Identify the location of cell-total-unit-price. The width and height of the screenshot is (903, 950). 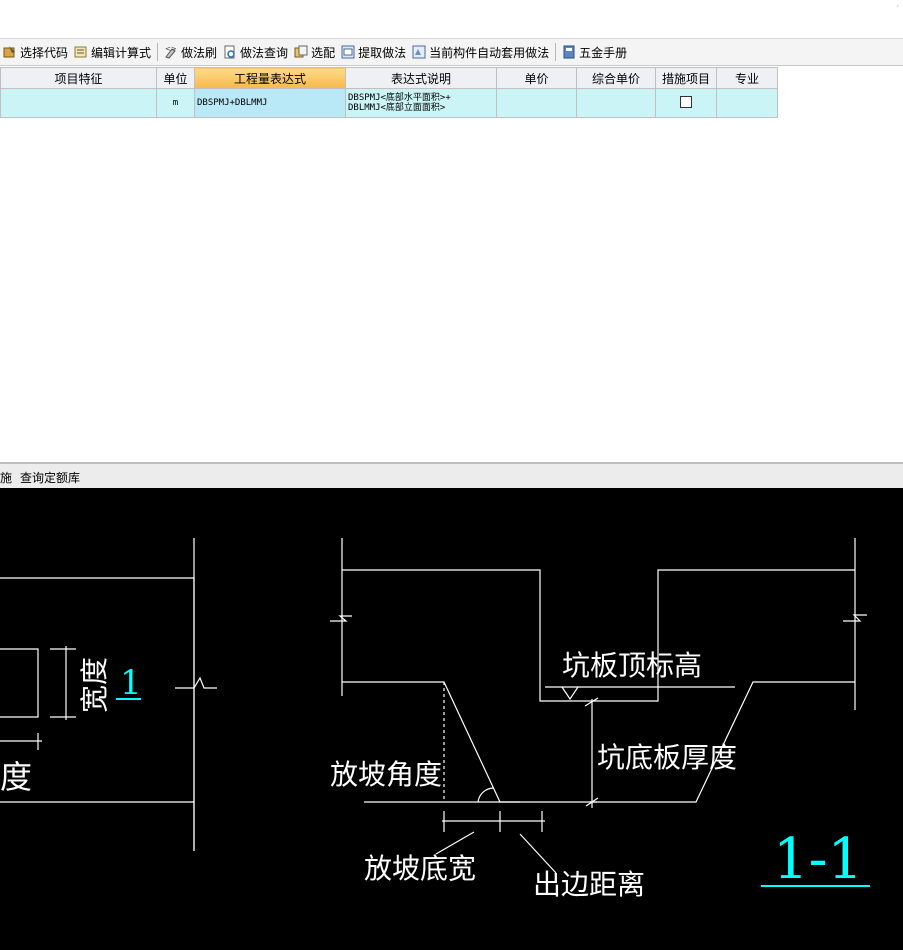
(616, 103).